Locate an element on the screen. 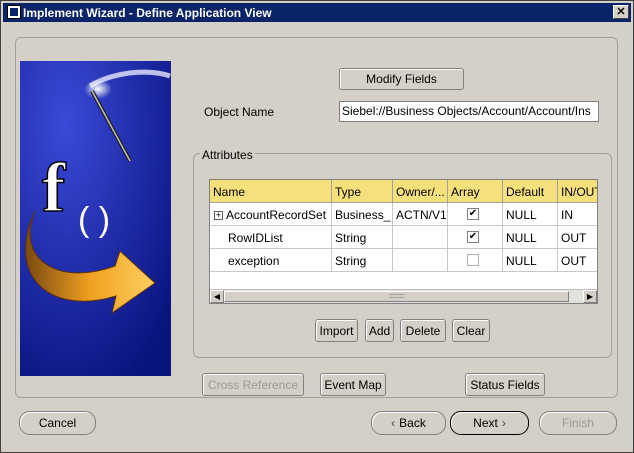 This screenshot has width=634, height=453. finish-button: Finish is located at coordinates (578, 423).